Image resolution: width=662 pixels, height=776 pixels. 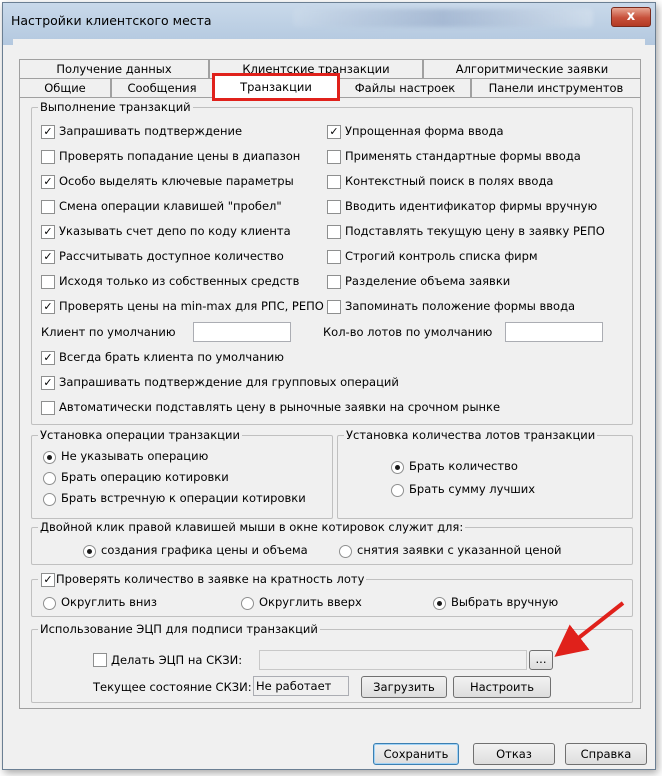 What do you see at coordinates (247, 603) in the screenshot?
I see `rounding-option-1-radio` at bounding box center [247, 603].